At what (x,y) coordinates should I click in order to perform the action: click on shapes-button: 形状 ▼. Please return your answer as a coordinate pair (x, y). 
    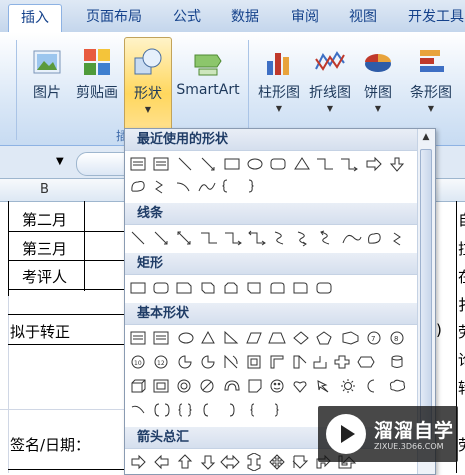
    Looking at the image, I should click on (148, 84).